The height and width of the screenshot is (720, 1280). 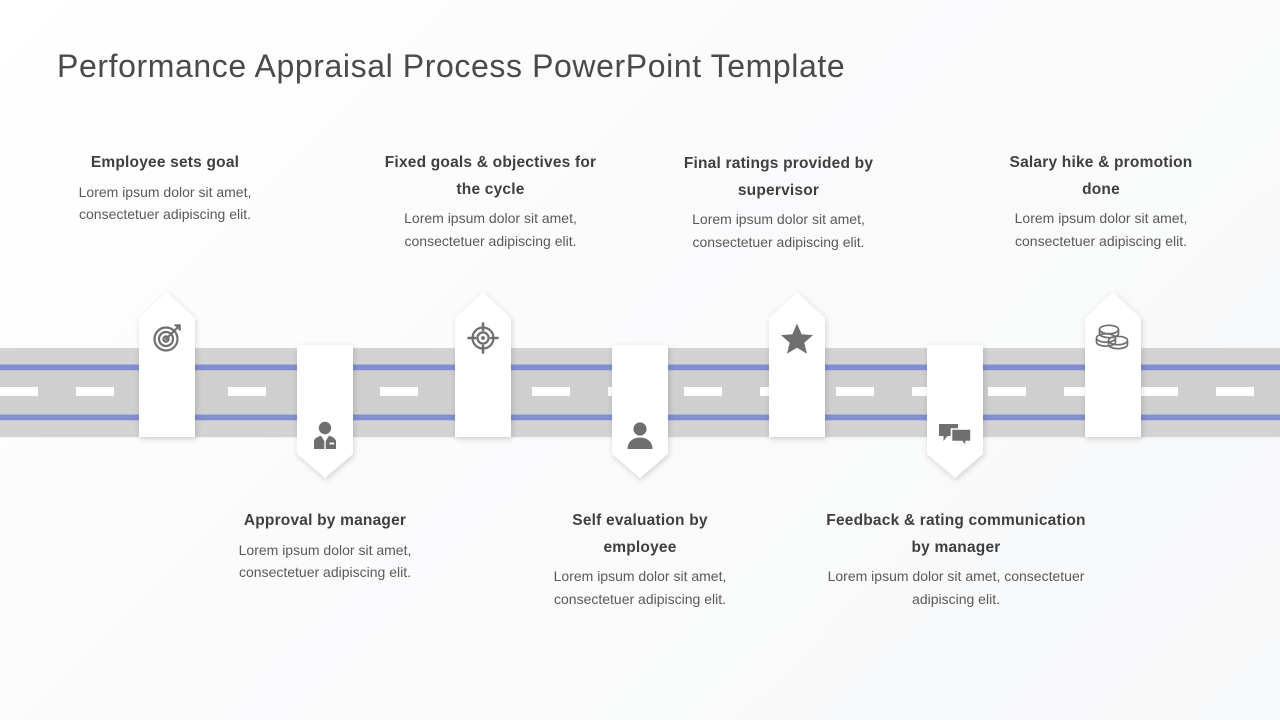 I want to click on businessman-icon, so click(x=325, y=435).